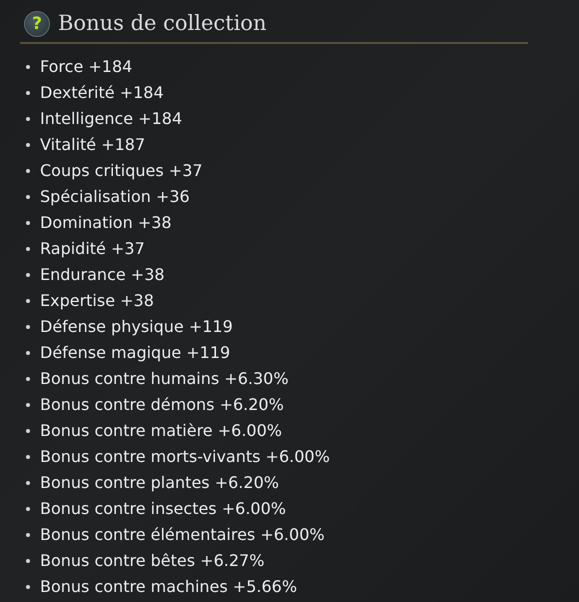 The image size is (579, 602). Describe the element at coordinates (169, 587) in the screenshot. I see `stat-bonus: Bonus contre machines +5.66%` at that location.